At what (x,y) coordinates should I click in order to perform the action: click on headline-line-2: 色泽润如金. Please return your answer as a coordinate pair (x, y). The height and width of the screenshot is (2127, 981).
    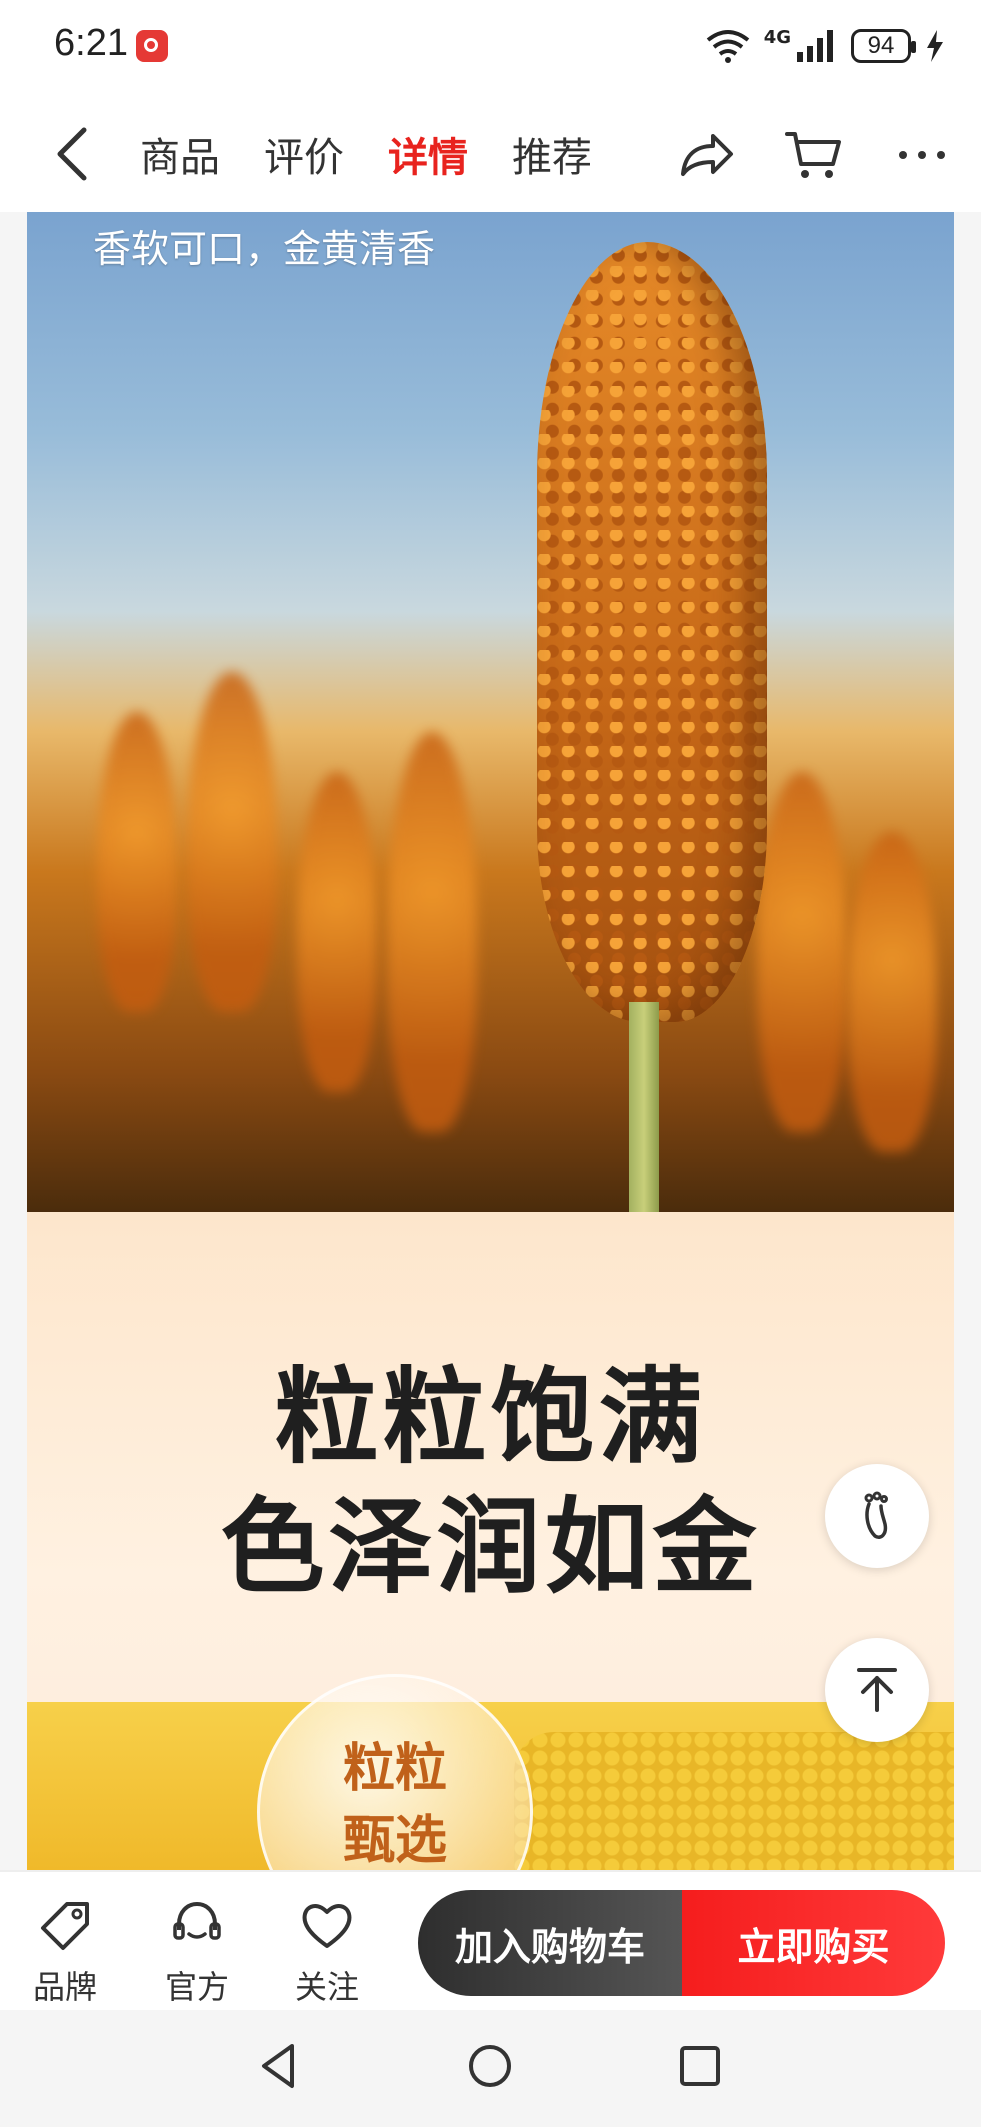
    Looking at the image, I should click on (490, 1547).